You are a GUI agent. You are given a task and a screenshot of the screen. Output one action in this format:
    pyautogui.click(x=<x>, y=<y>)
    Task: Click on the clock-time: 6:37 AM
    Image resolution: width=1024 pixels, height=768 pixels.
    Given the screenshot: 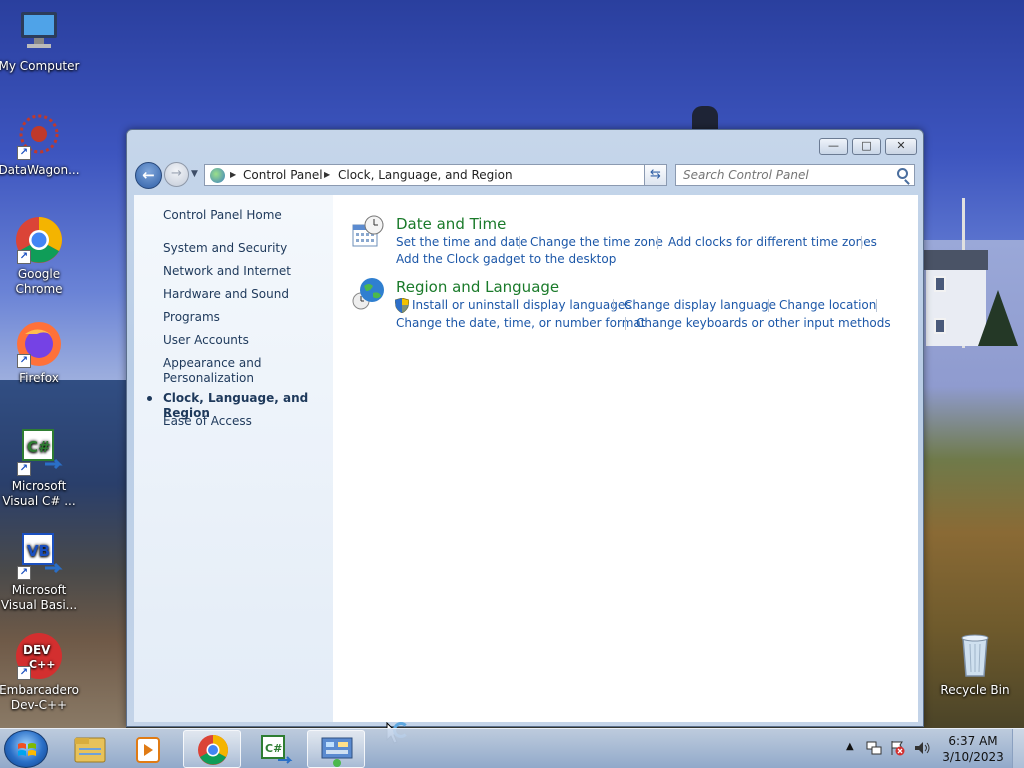 What is the action you would take?
    pyautogui.click(x=973, y=741)
    